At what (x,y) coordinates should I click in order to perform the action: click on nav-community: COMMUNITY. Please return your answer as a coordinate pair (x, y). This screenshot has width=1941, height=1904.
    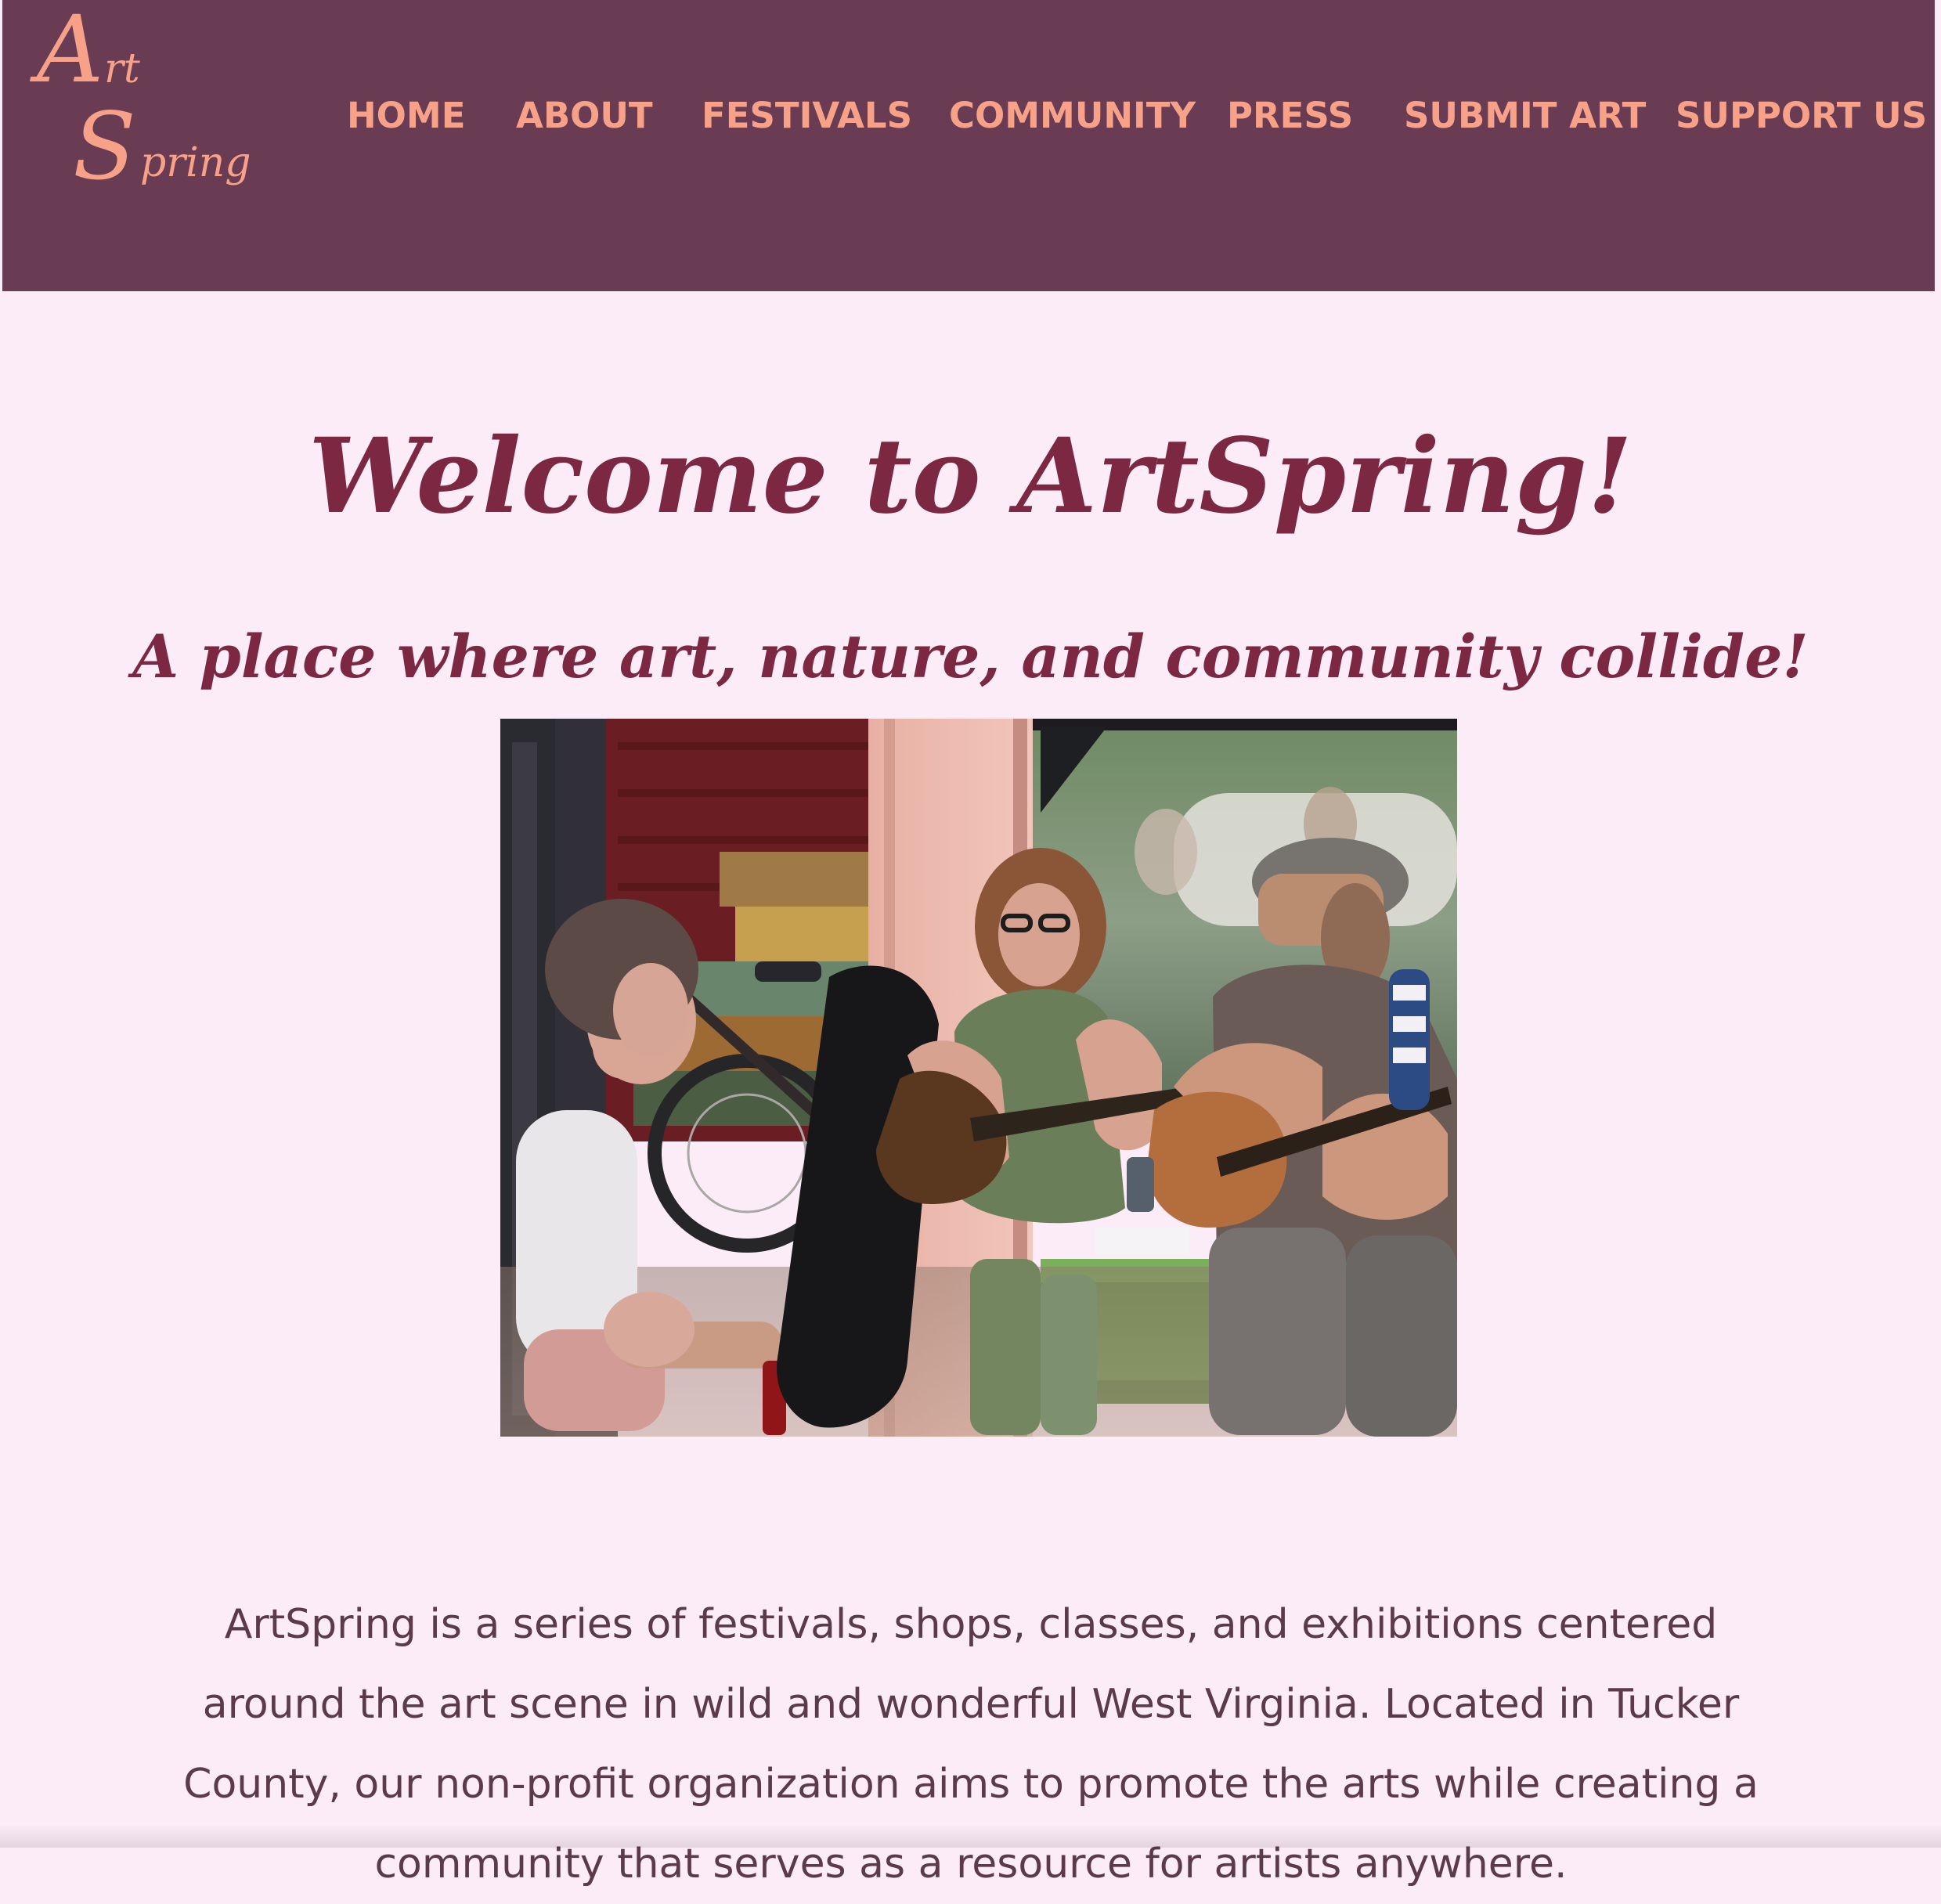
    Looking at the image, I should click on (1072, 116).